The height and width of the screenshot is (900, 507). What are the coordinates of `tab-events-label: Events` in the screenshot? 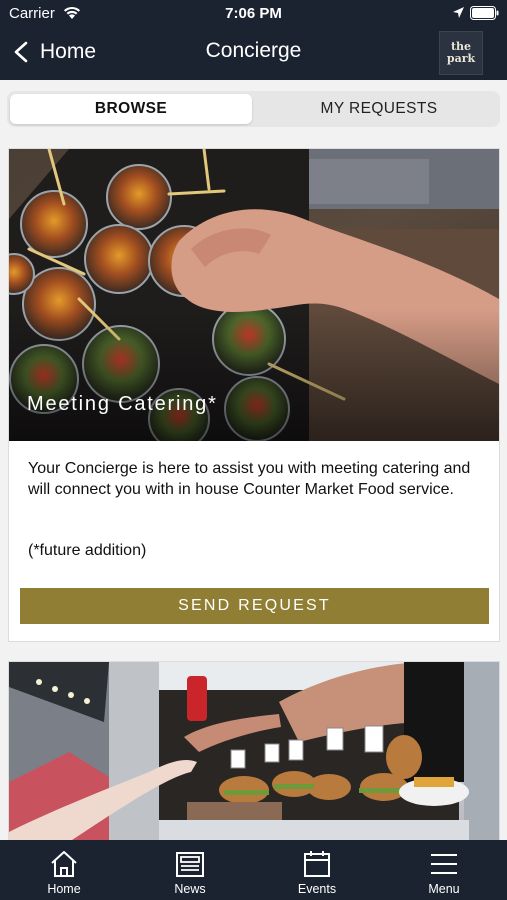 It's located at (317, 889).